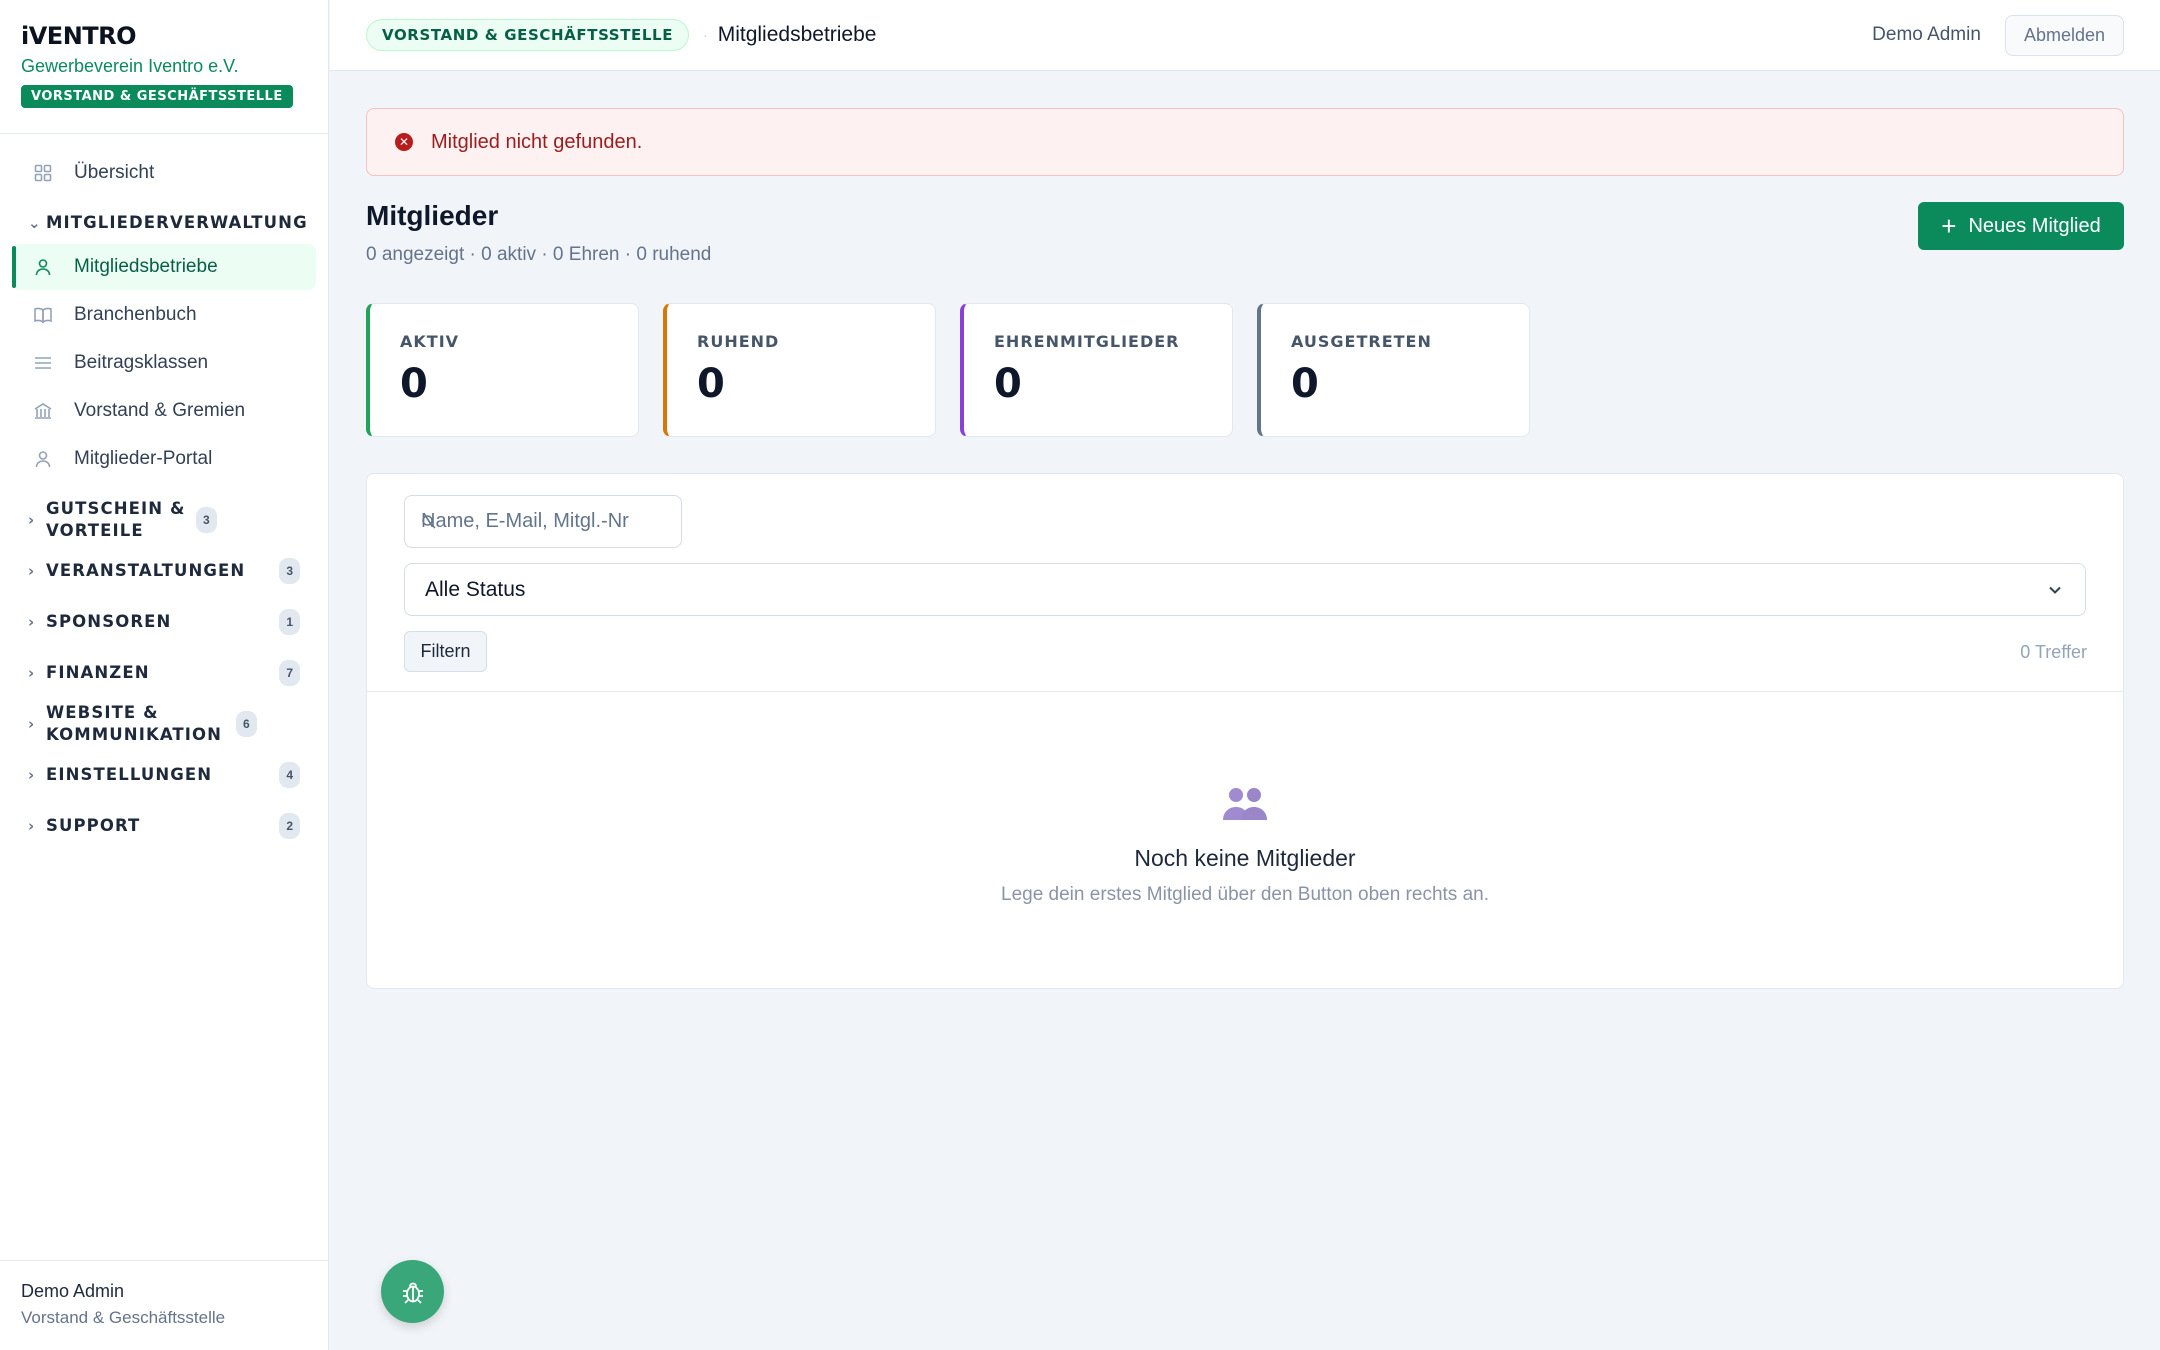 The width and height of the screenshot is (2160, 1350). Describe the element at coordinates (141, 362) in the screenshot. I see `sidebar-item-label: Beitragsklassen` at that location.